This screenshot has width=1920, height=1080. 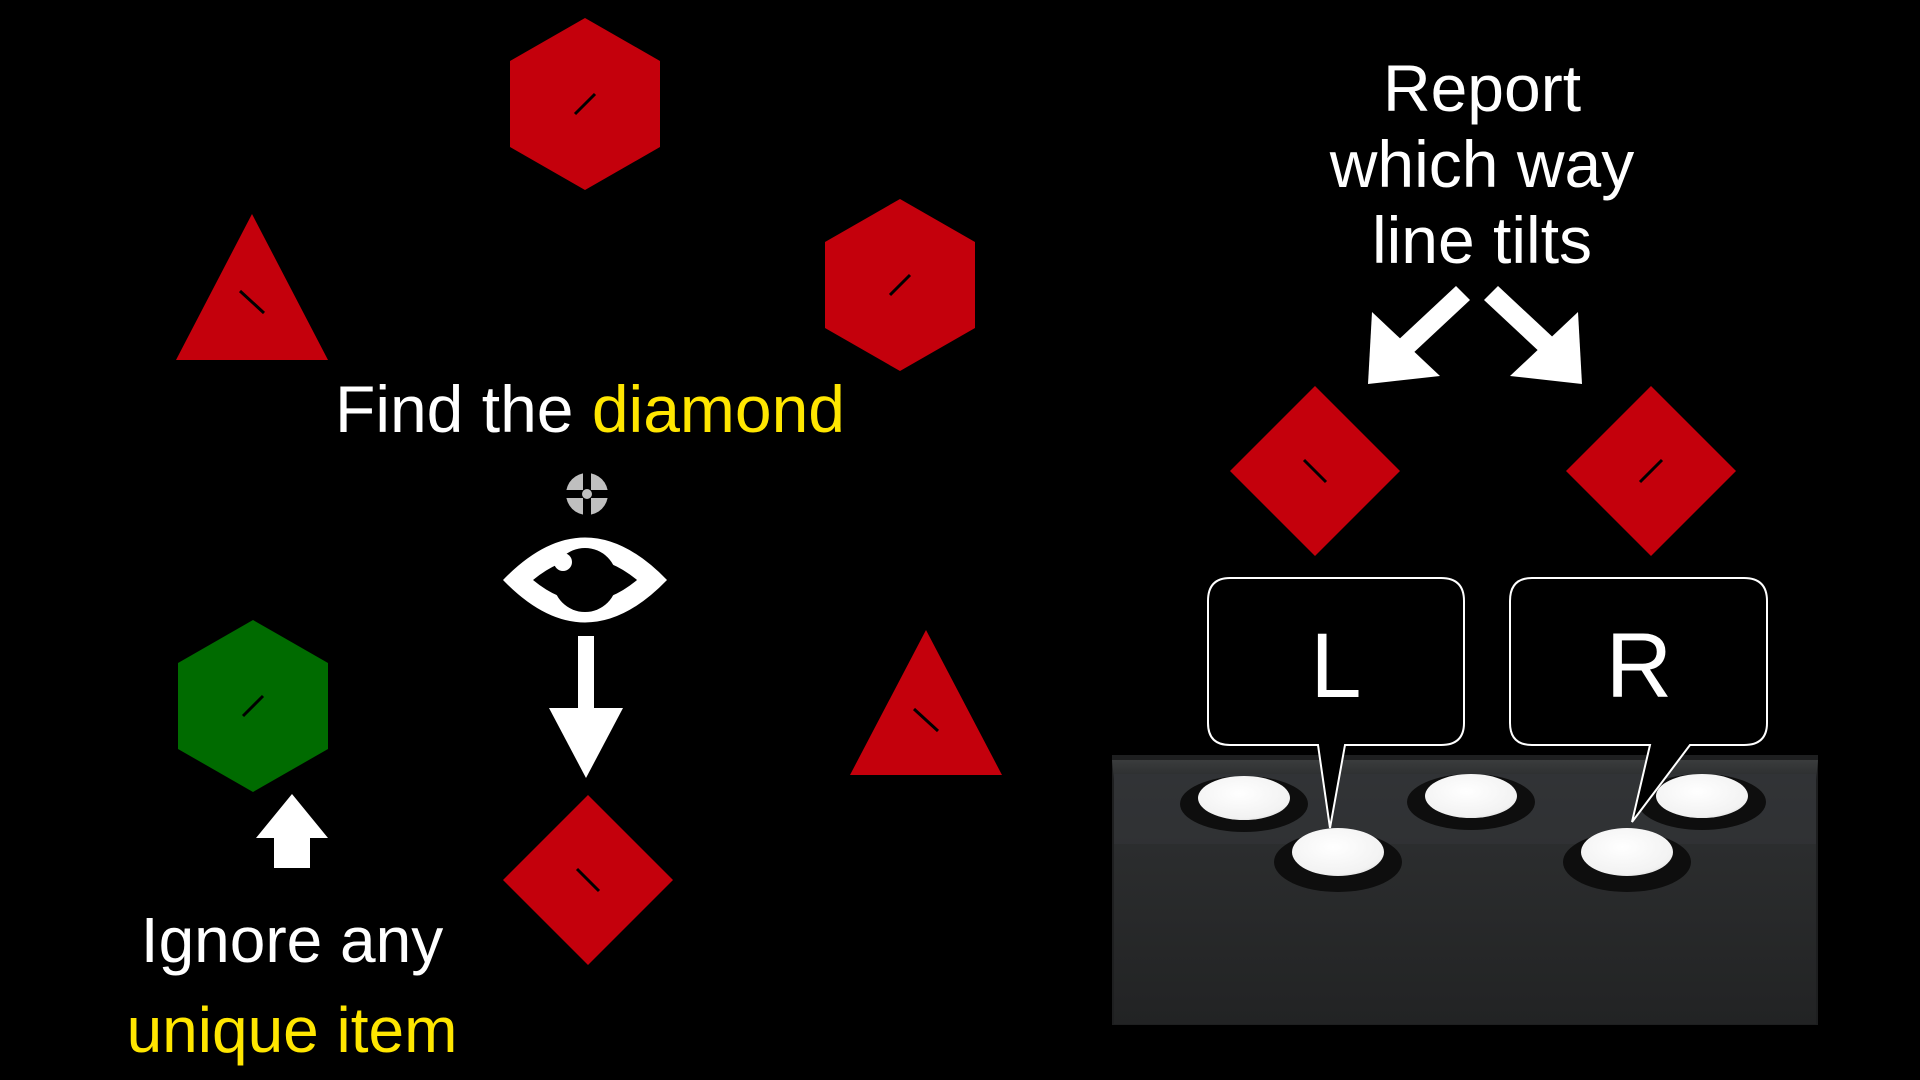 I want to click on eye-icon, so click(x=585, y=580).